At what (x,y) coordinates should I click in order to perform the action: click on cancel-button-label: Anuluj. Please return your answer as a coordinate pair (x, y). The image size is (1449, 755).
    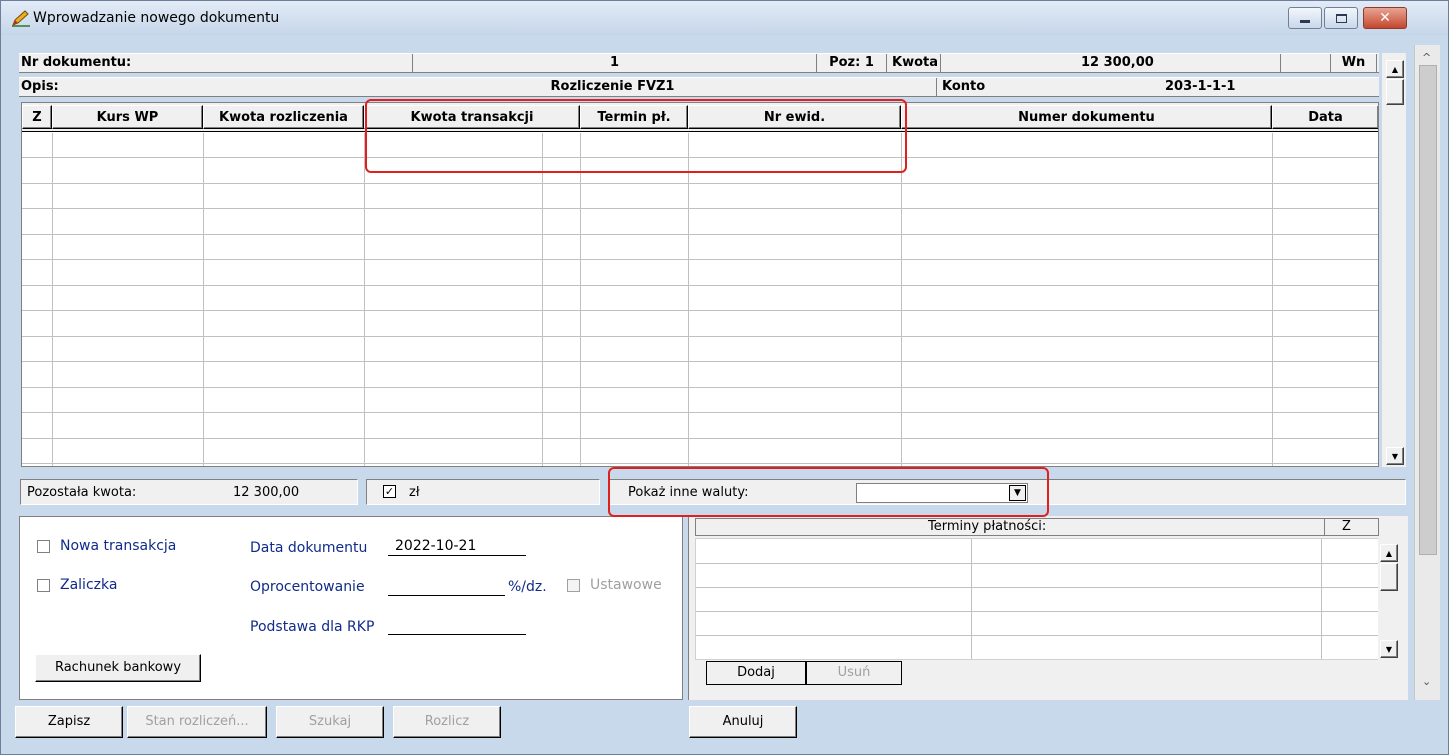
    Looking at the image, I should click on (743, 721).